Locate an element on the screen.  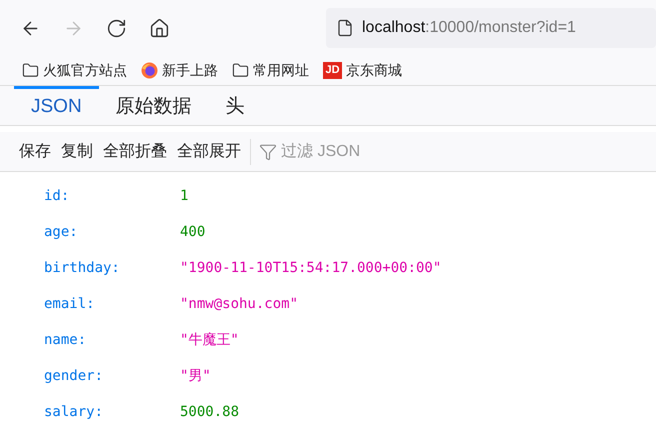
json-value: 1 is located at coordinates (184, 196).